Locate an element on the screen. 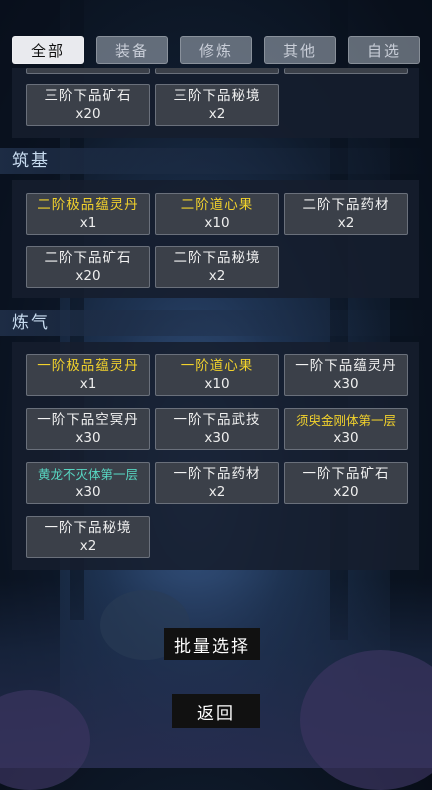 The width and height of the screenshot is (432, 790). category-tabs: 全部 装备 修炼 其他 自选 is located at coordinates (216, 50).